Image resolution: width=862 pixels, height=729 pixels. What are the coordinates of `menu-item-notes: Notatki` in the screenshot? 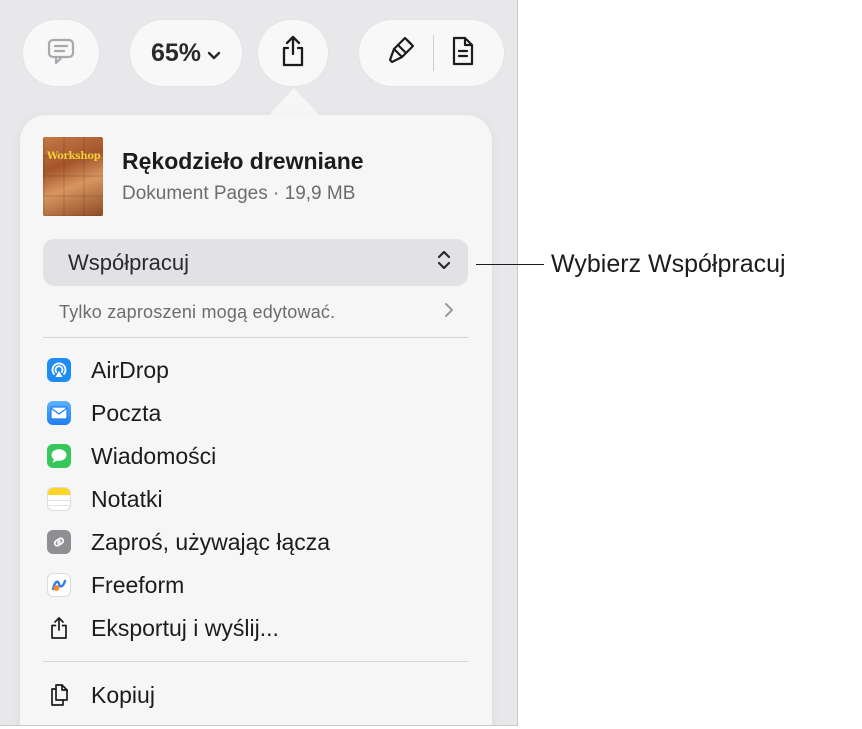 It's located at (255, 499).